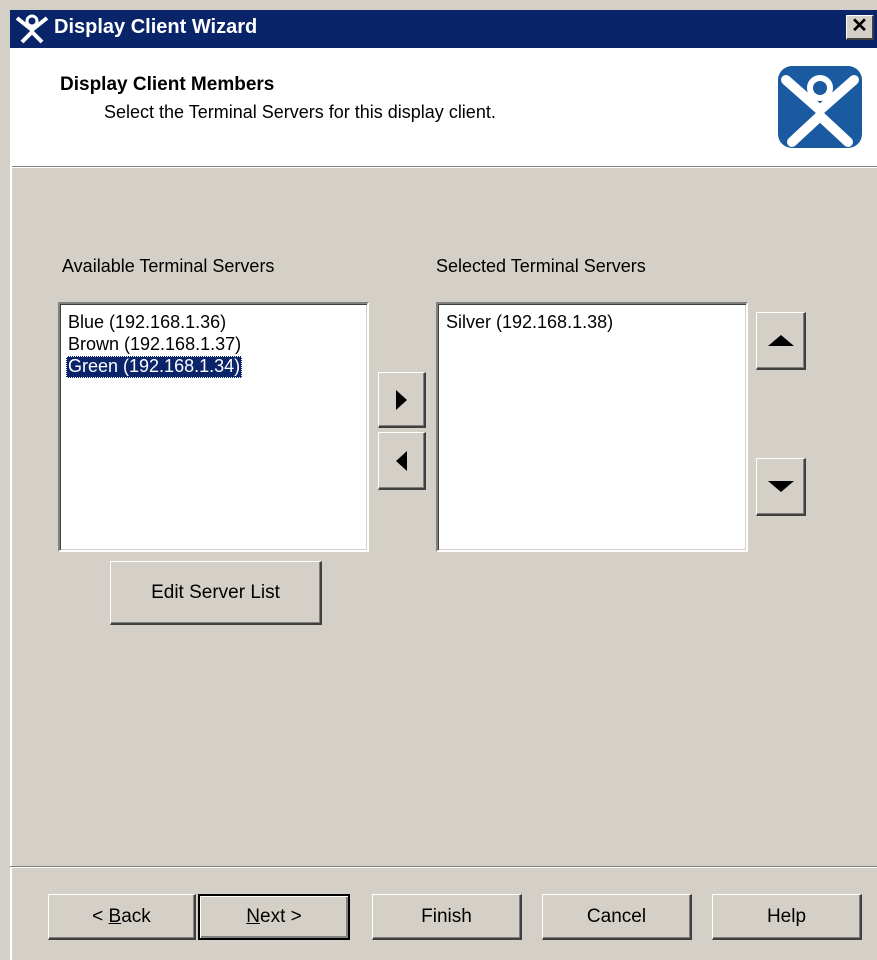  I want to click on back-label-prefix: <, so click(100, 916).